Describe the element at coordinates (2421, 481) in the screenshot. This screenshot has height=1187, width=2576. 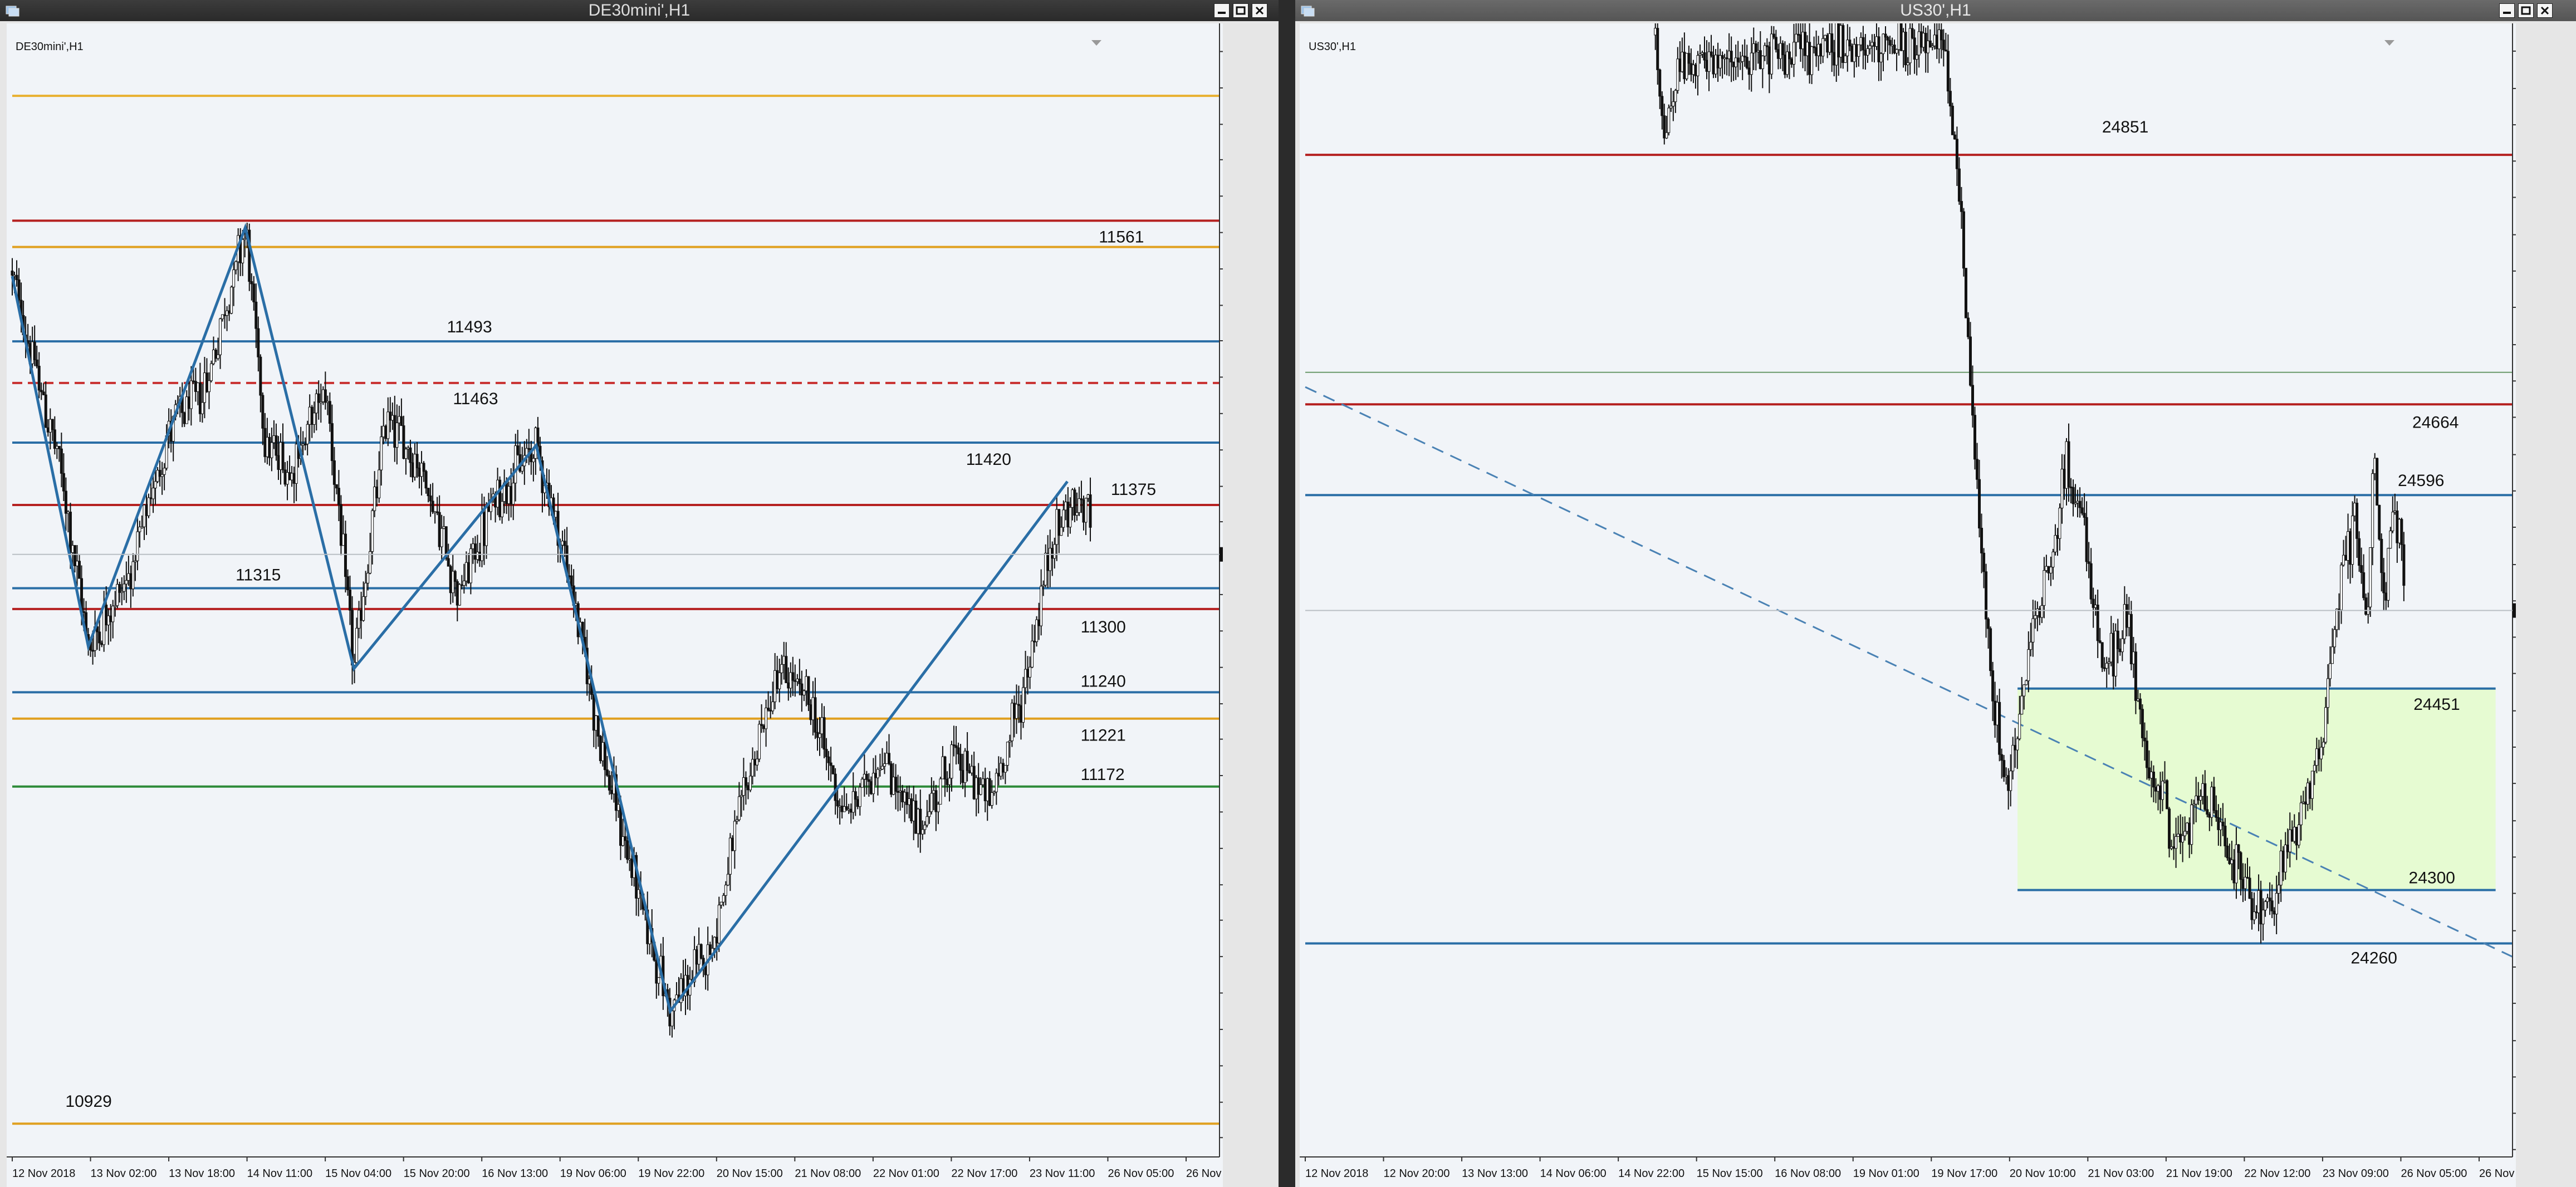
I see `level-label: 24596` at that location.